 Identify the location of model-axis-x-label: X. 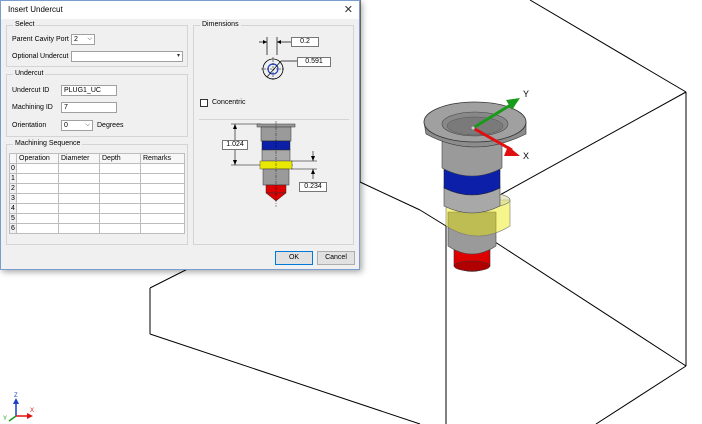
(526, 156).